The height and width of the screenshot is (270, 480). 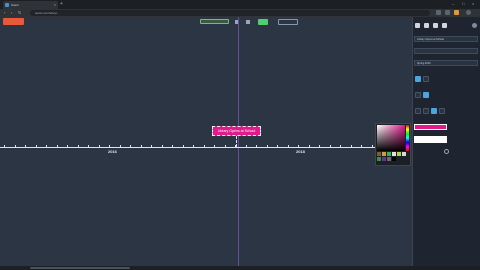 I want to click on event-connector, so click(x=237, y=141).